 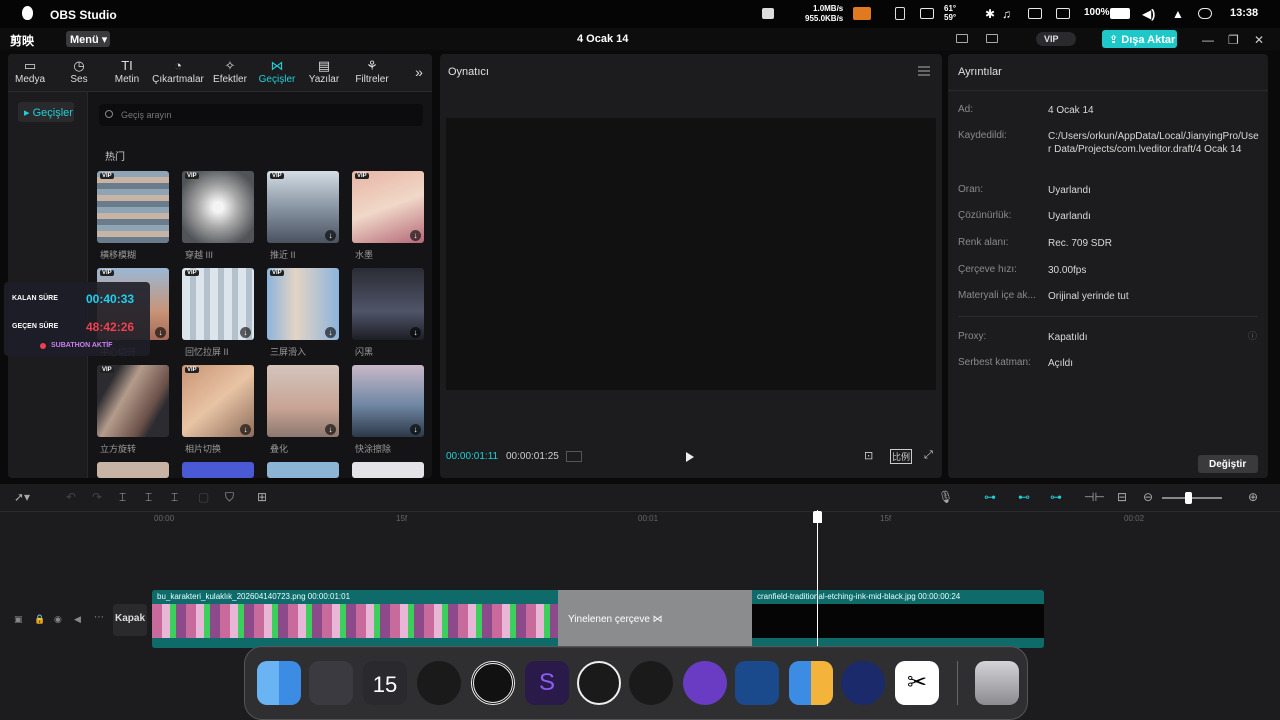 What do you see at coordinates (651, 683) in the screenshot?
I see `steam-icon` at bounding box center [651, 683].